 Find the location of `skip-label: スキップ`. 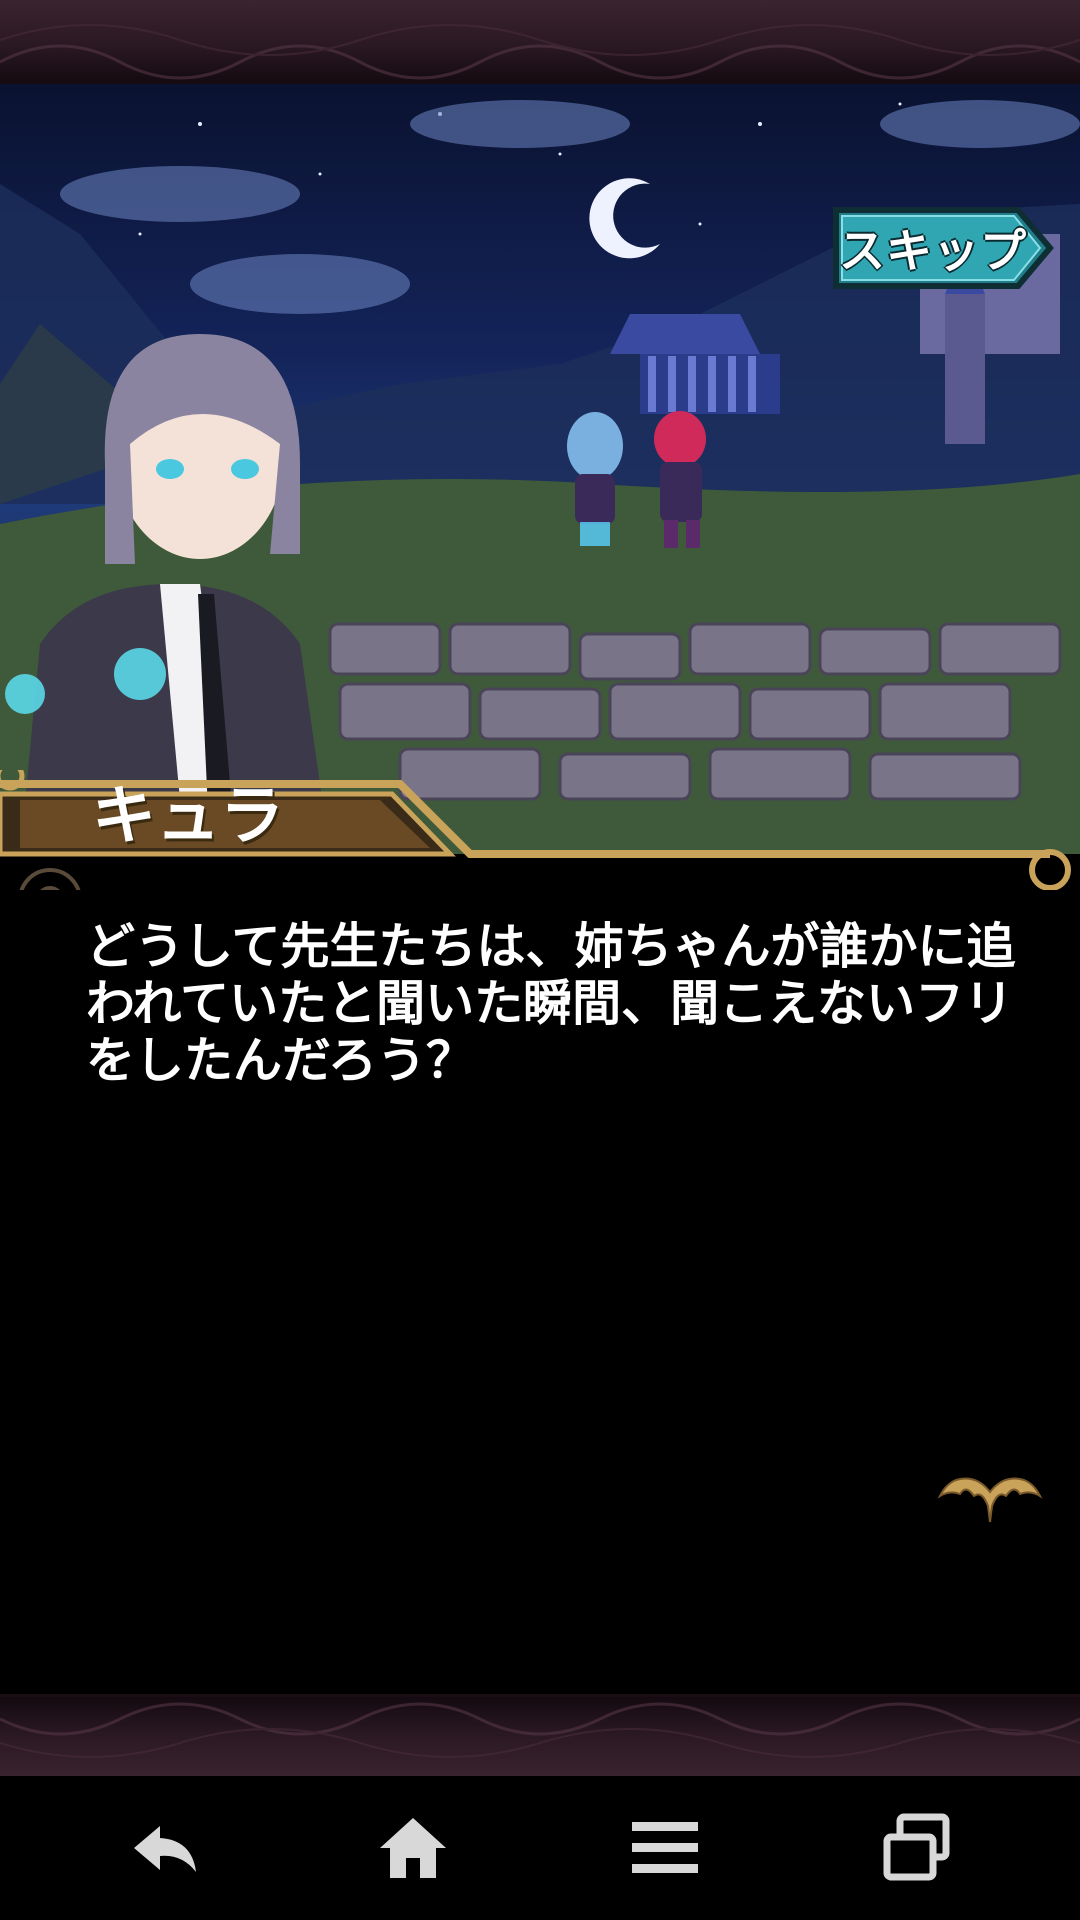

skip-label: スキップ is located at coordinates (933, 251).